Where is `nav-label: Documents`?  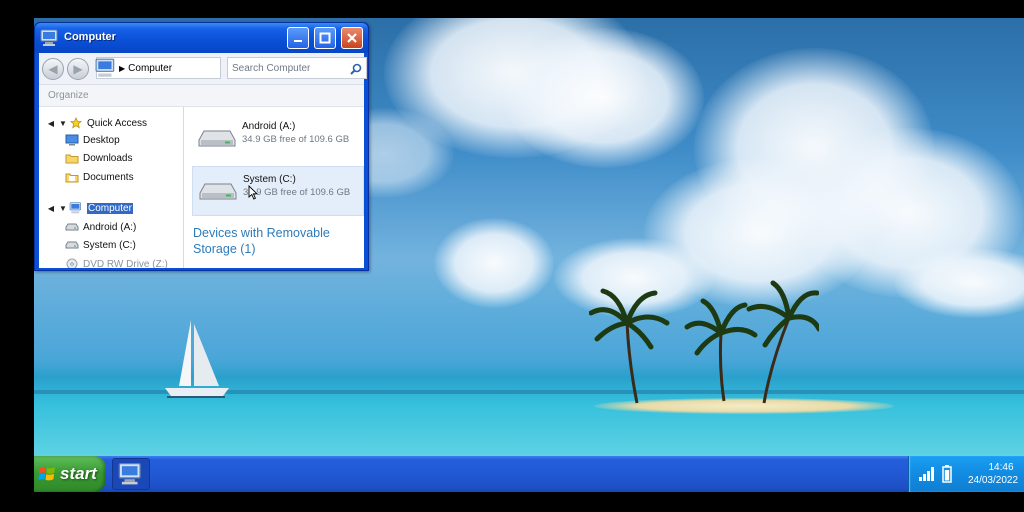
nav-label: Documents is located at coordinates (108, 177).